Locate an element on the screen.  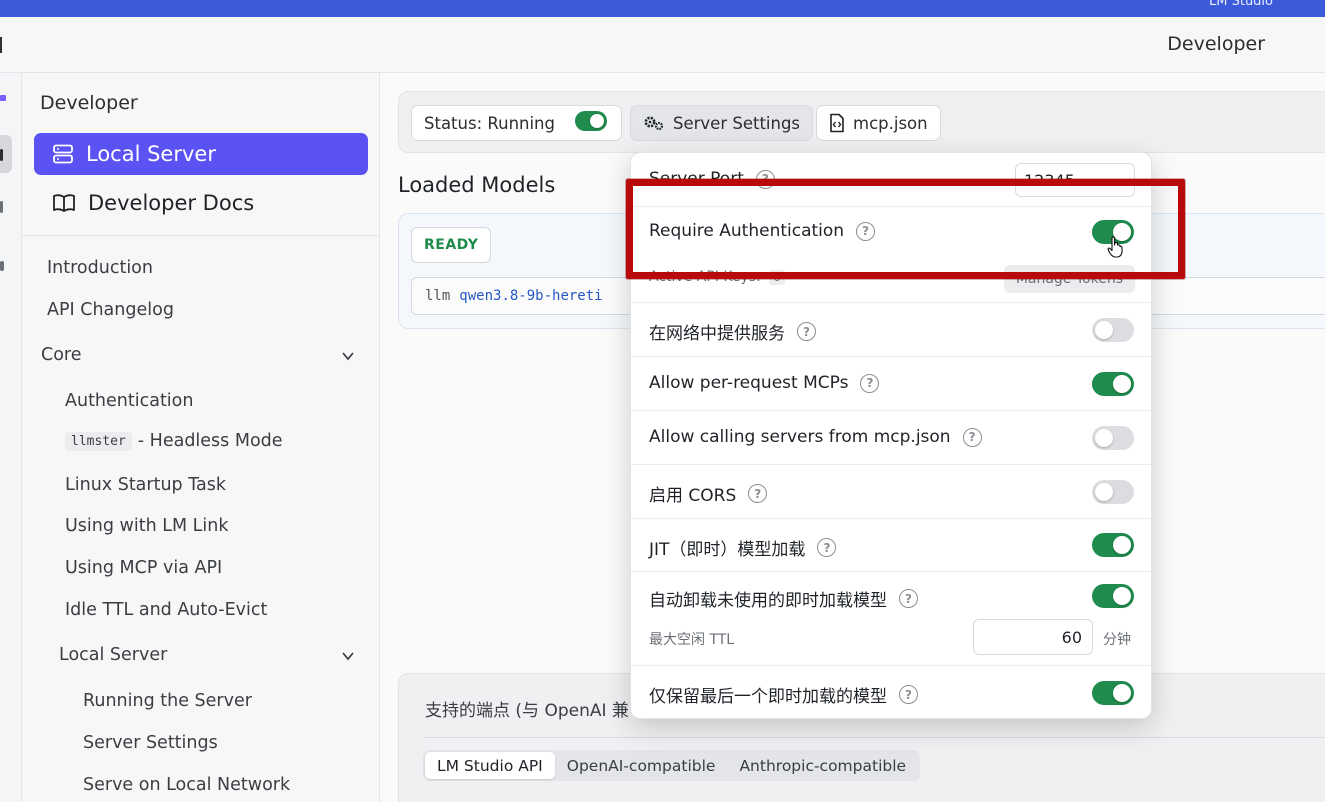
mcp-json-button: mcp.json is located at coordinates (878, 123).